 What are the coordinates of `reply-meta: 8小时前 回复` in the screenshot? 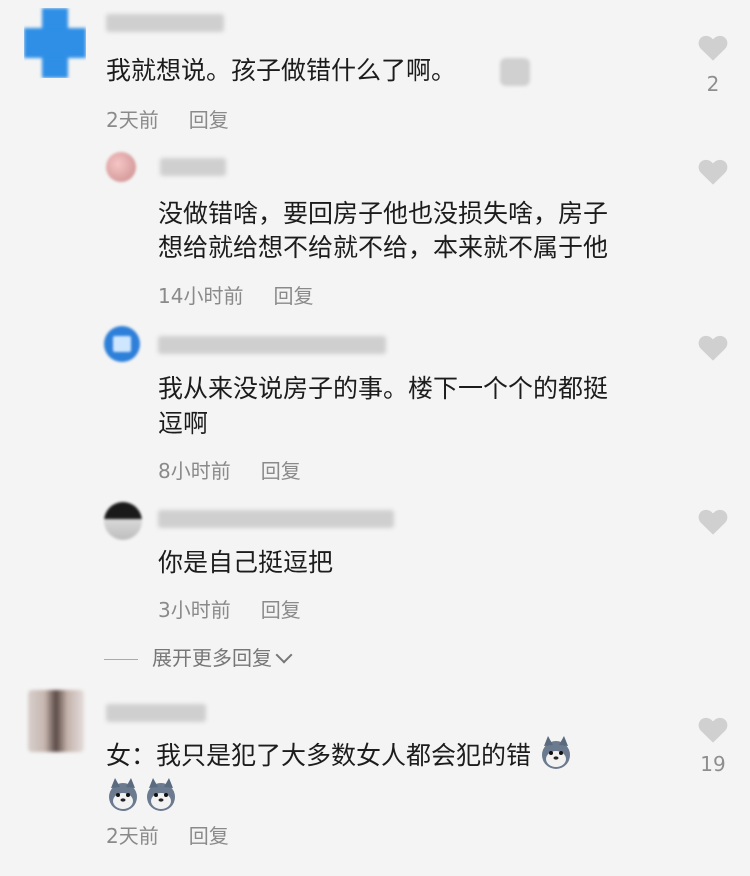 It's located at (229, 469).